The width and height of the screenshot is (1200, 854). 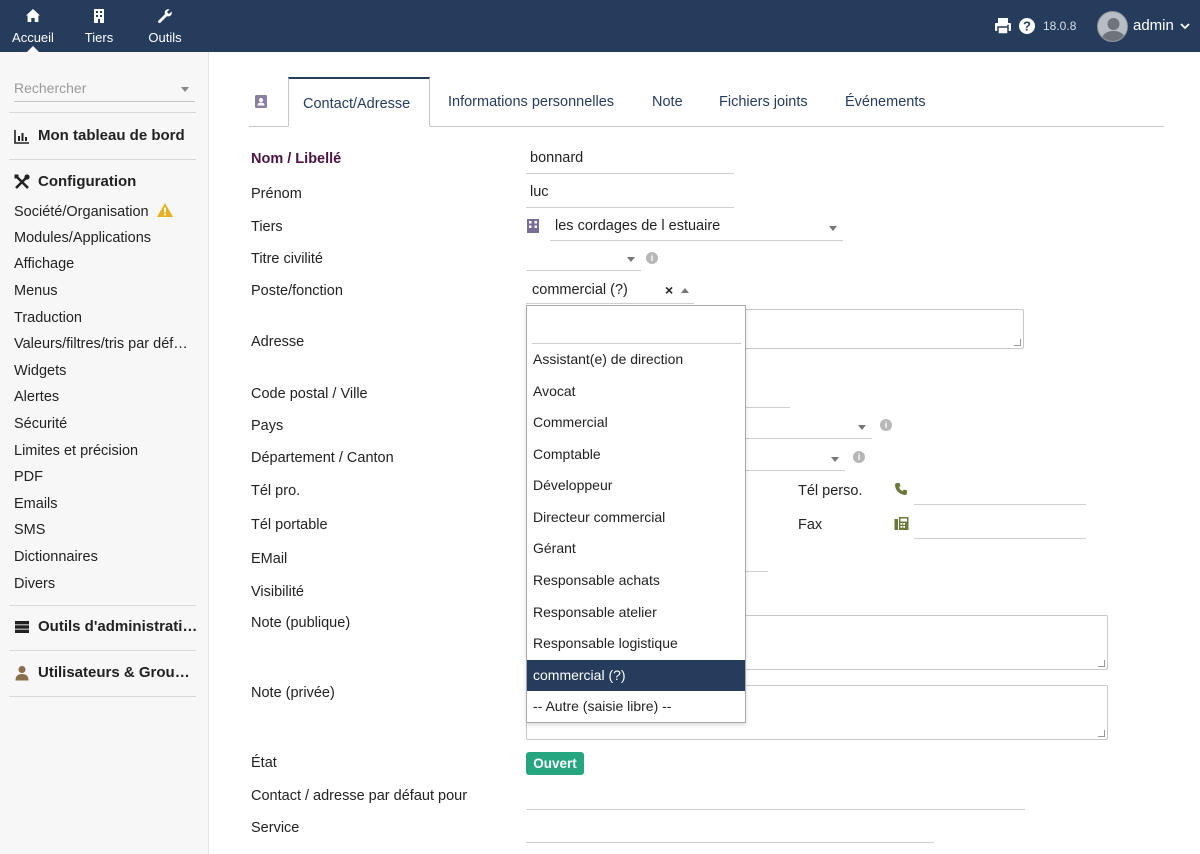 What do you see at coordinates (104, 90) in the screenshot?
I see `sidebar-search-select: Rechercher` at bounding box center [104, 90].